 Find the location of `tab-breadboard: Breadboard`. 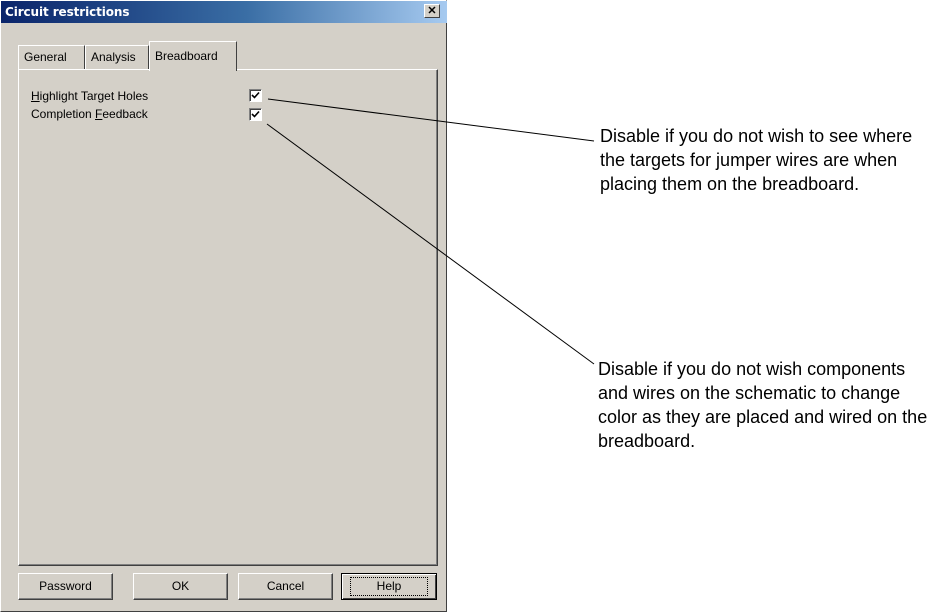

tab-breadboard: Breadboard is located at coordinates (193, 56).